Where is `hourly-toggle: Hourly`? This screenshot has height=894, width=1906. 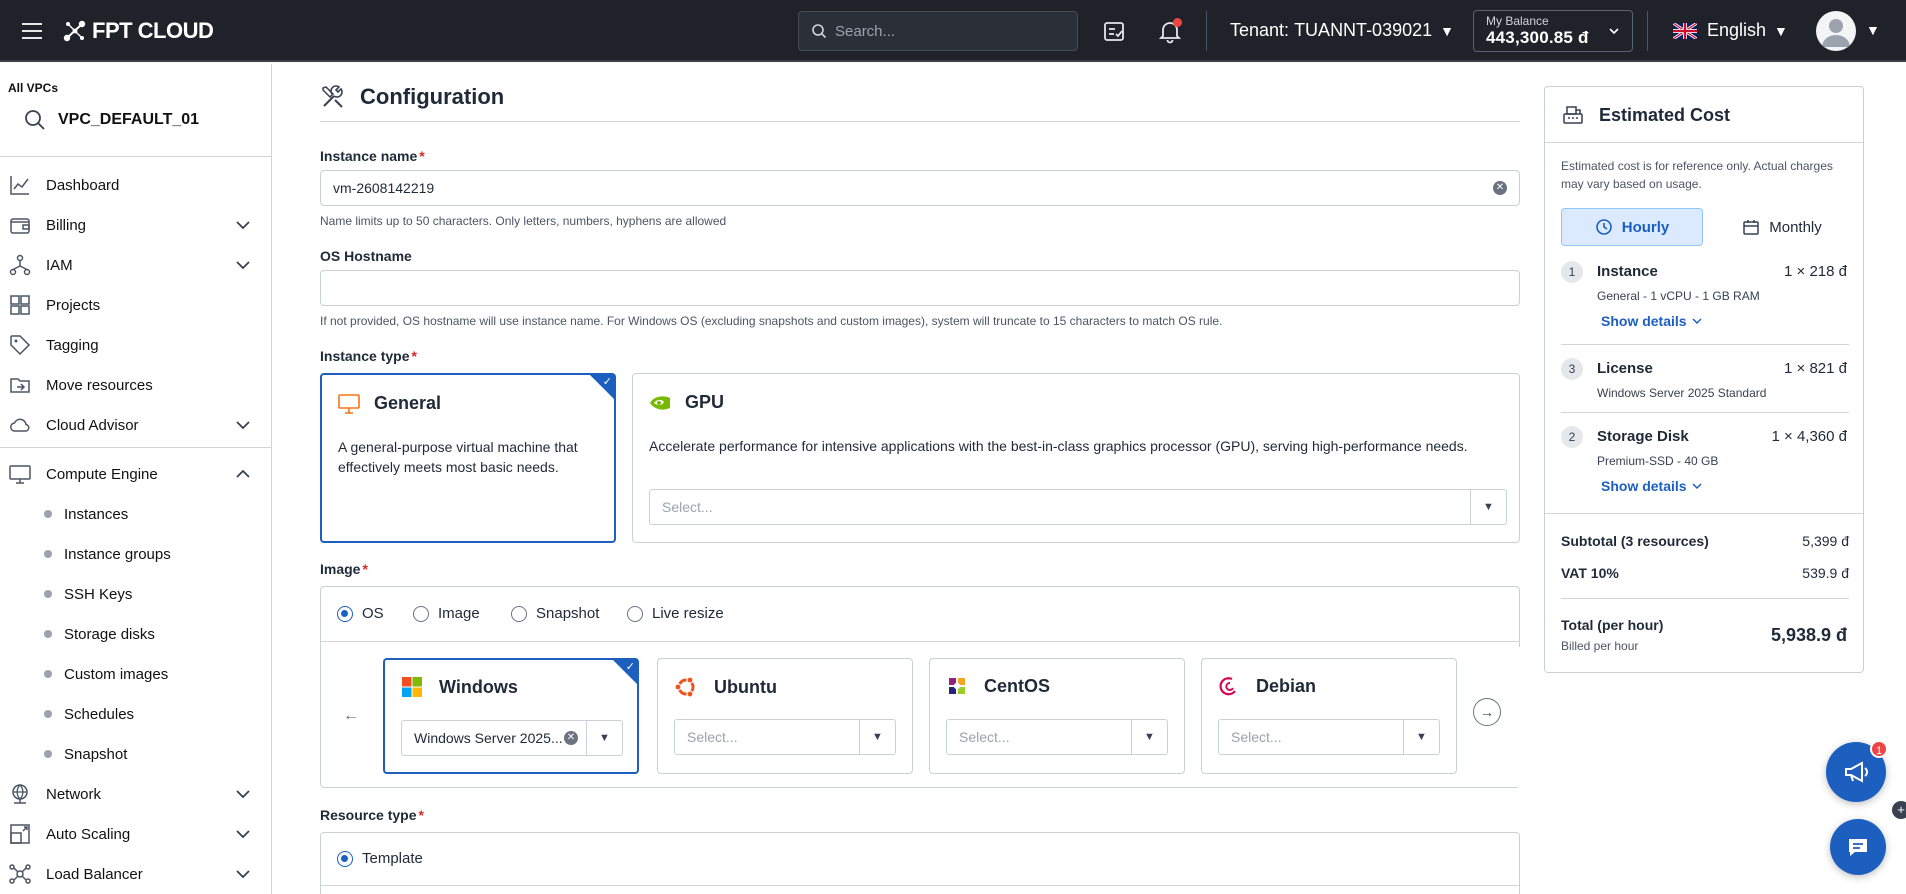 hourly-toggle: Hourly is located at coordinates (1632, 227).